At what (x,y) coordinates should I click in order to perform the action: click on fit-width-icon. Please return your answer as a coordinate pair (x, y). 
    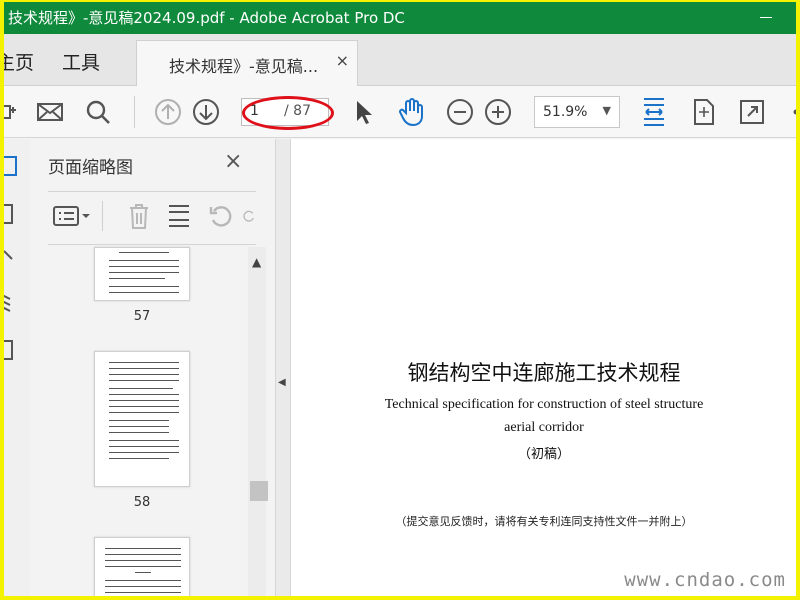
    Looking at the image, I should click on (654, 112).